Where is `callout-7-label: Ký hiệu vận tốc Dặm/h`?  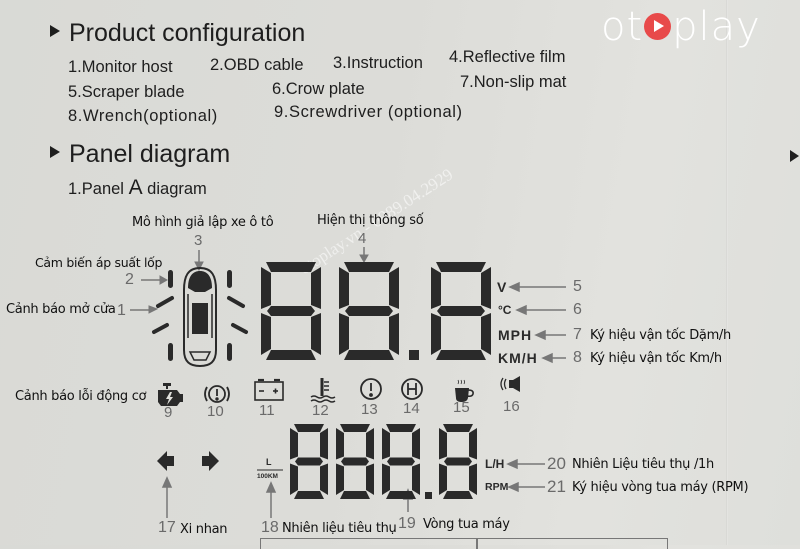 callout-7-label: Ký hiệu vận tốc Dặm/h is located at coordinates (660, 335).